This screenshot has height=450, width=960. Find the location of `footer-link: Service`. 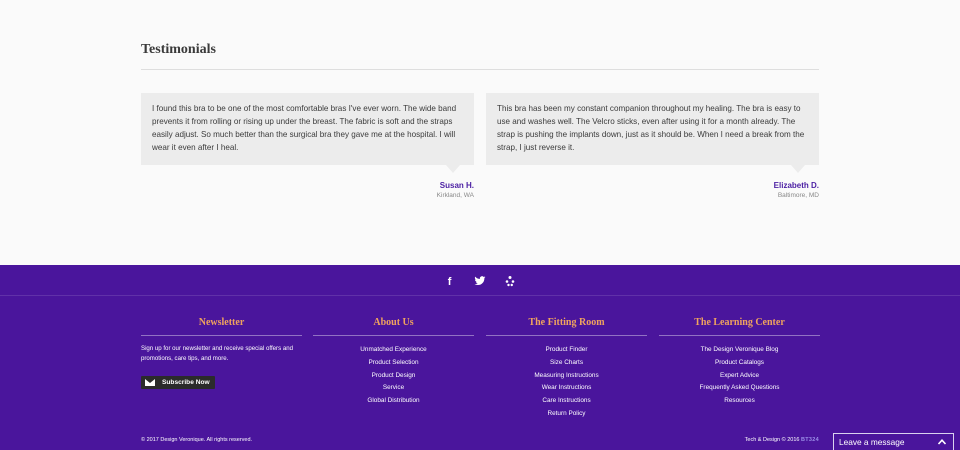

footer-link: Service is located at coordinates (393, 388).